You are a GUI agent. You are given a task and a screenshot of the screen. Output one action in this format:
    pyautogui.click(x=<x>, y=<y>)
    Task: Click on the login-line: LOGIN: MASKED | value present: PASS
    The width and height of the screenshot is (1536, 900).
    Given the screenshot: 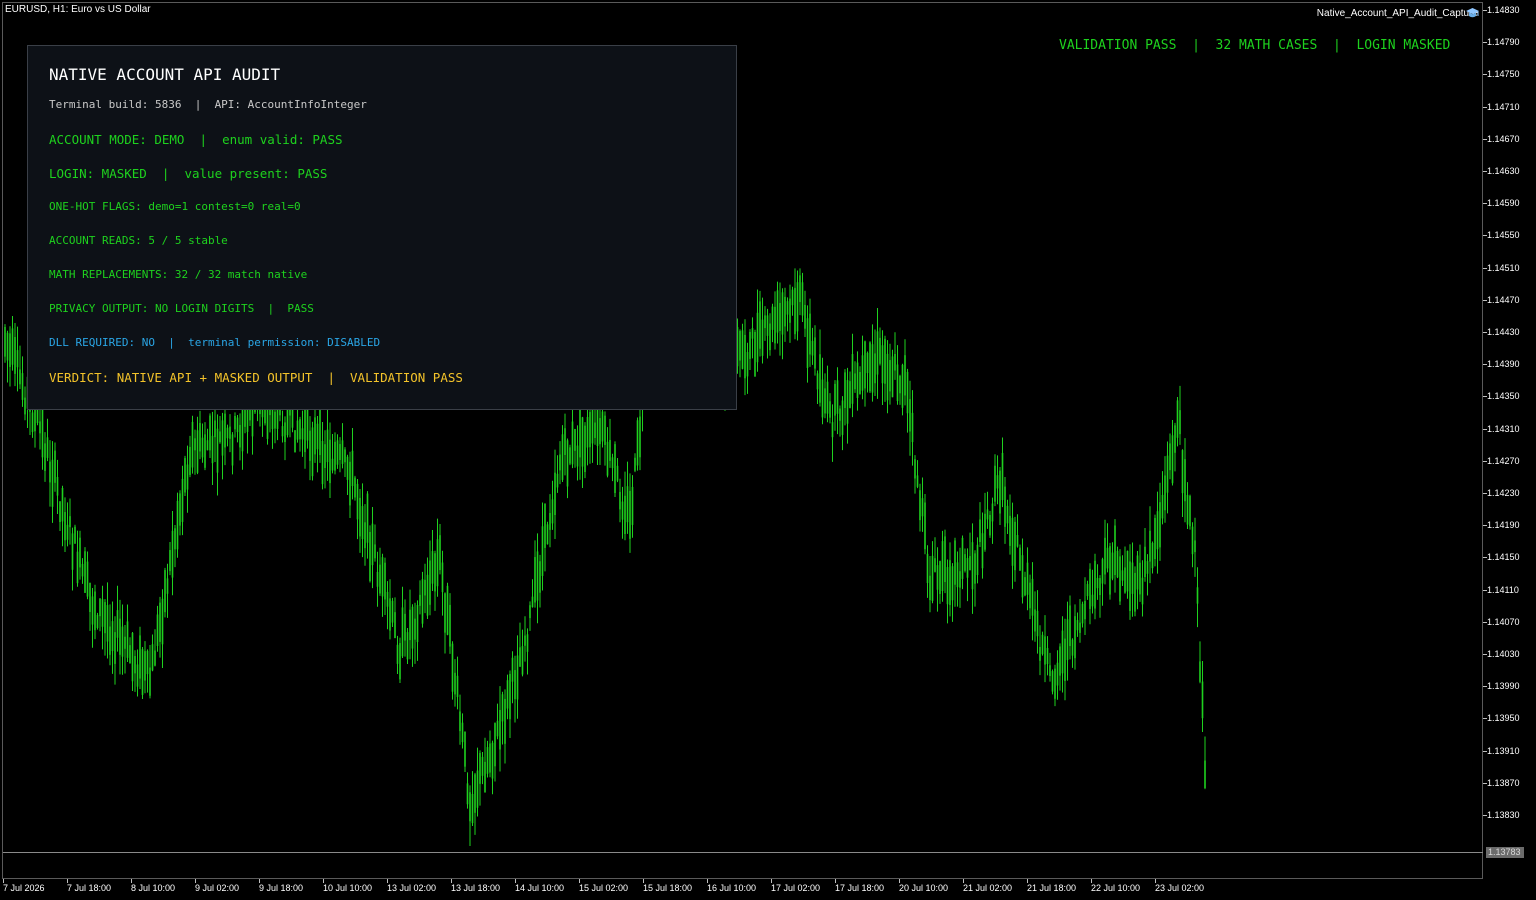 What is the action you would take?
    pyautogui.click(x=188, y=173)
    